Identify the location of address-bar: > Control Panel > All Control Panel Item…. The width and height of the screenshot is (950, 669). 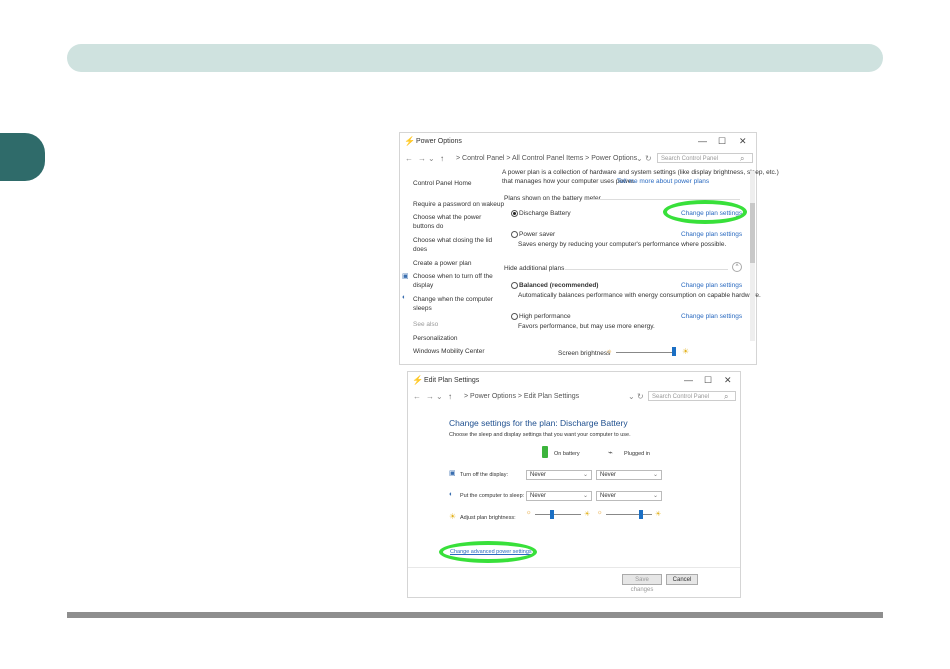
(546, 158).